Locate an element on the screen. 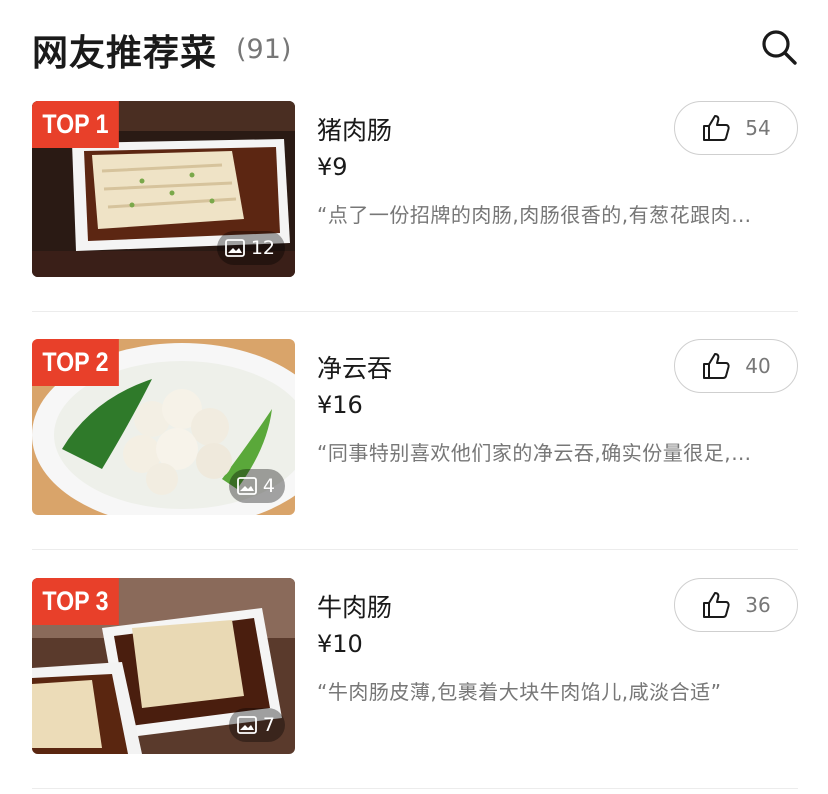  photo-count: 12 is located at coordinates (262, 248).